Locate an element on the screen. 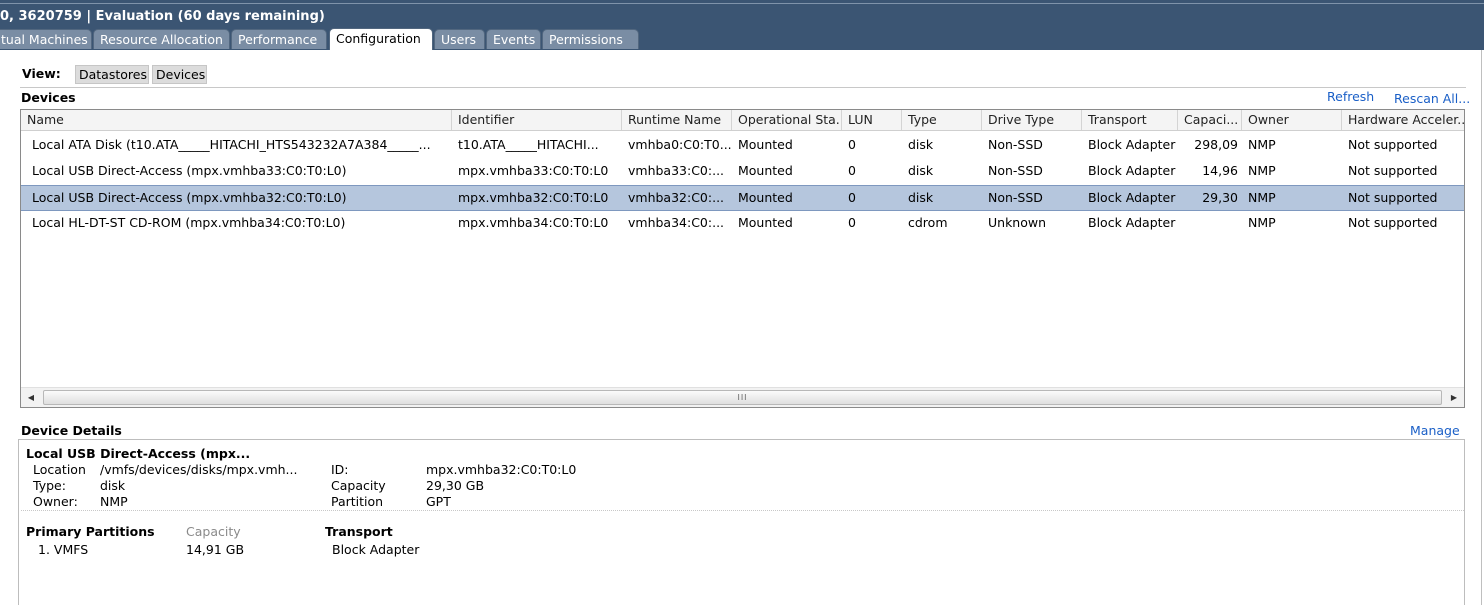 This screenshot has height=605, width=1484. tab-performance: Performance is located at coordinates (279, 39).